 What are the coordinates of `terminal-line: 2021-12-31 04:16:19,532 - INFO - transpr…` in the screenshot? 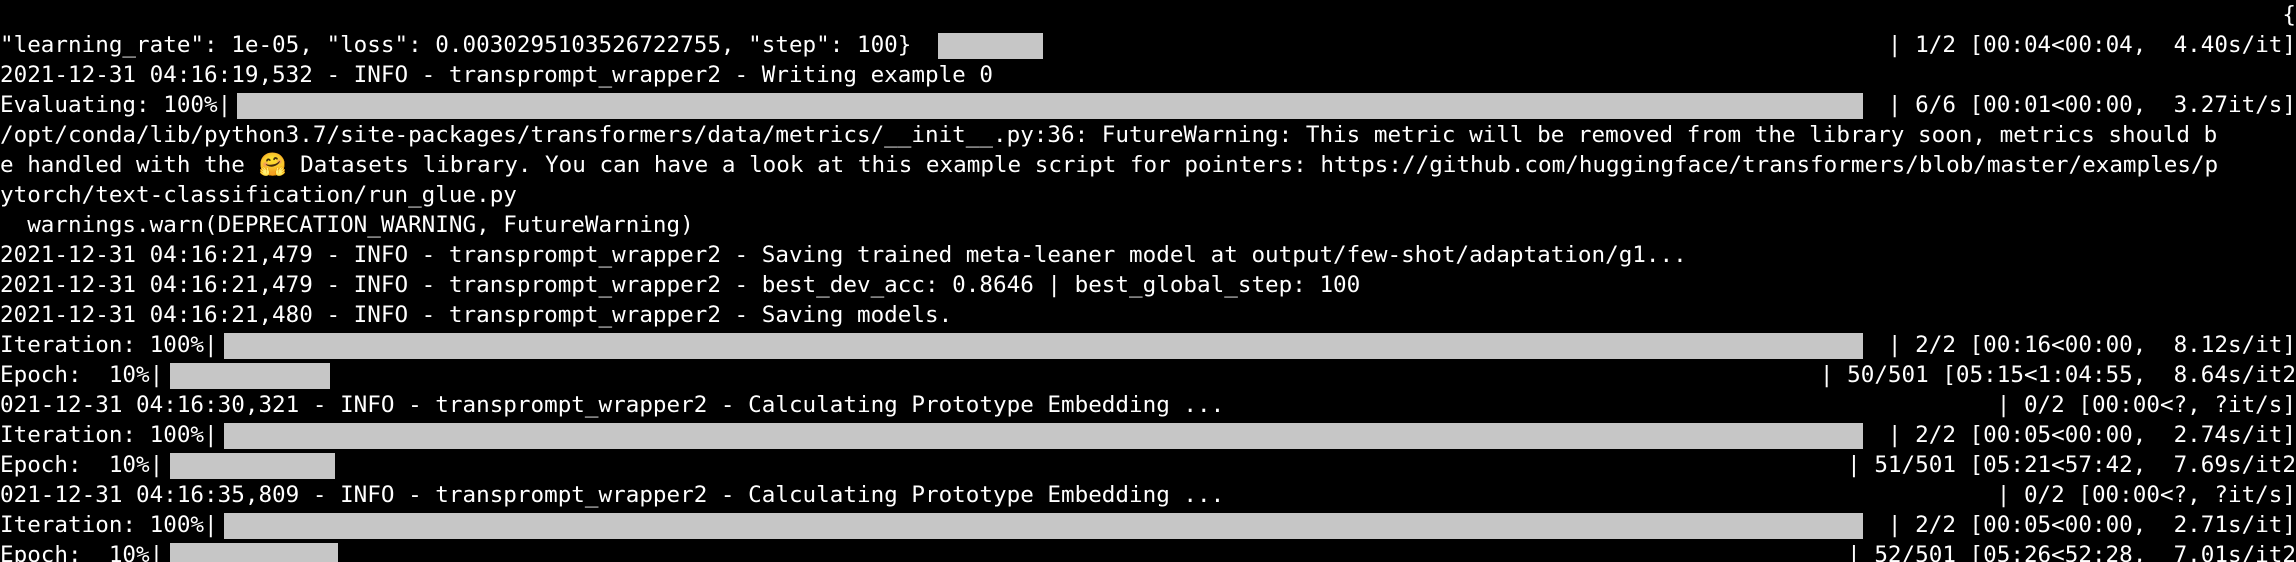 It's located at (1148, 75).